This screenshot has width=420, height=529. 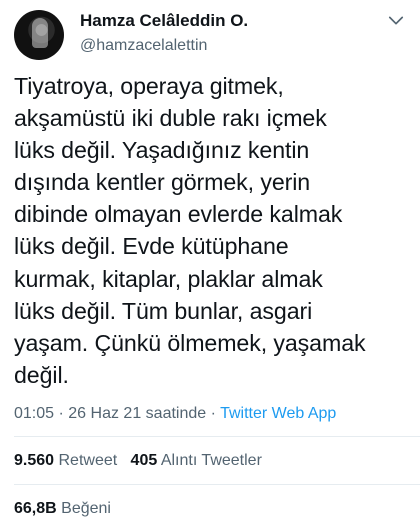 I want to click on retweet-label: Retweet, so click(x=88, y=460).